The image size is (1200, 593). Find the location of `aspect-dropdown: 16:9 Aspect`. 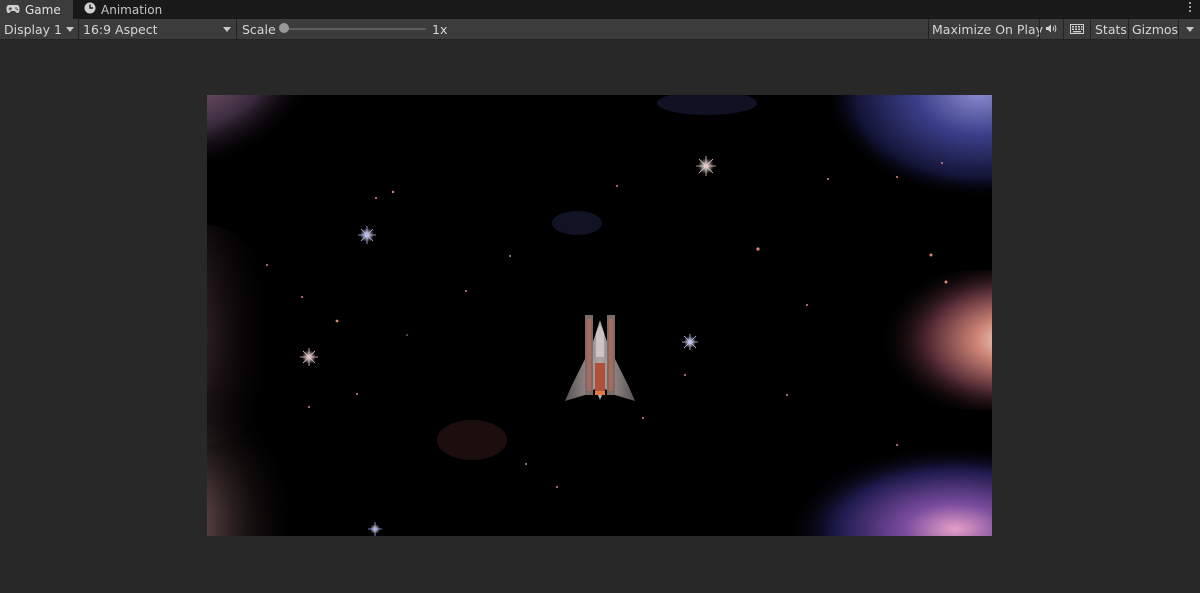

aspect-dropdown: 16:9 Aspect is located at coordinates (157, 29).